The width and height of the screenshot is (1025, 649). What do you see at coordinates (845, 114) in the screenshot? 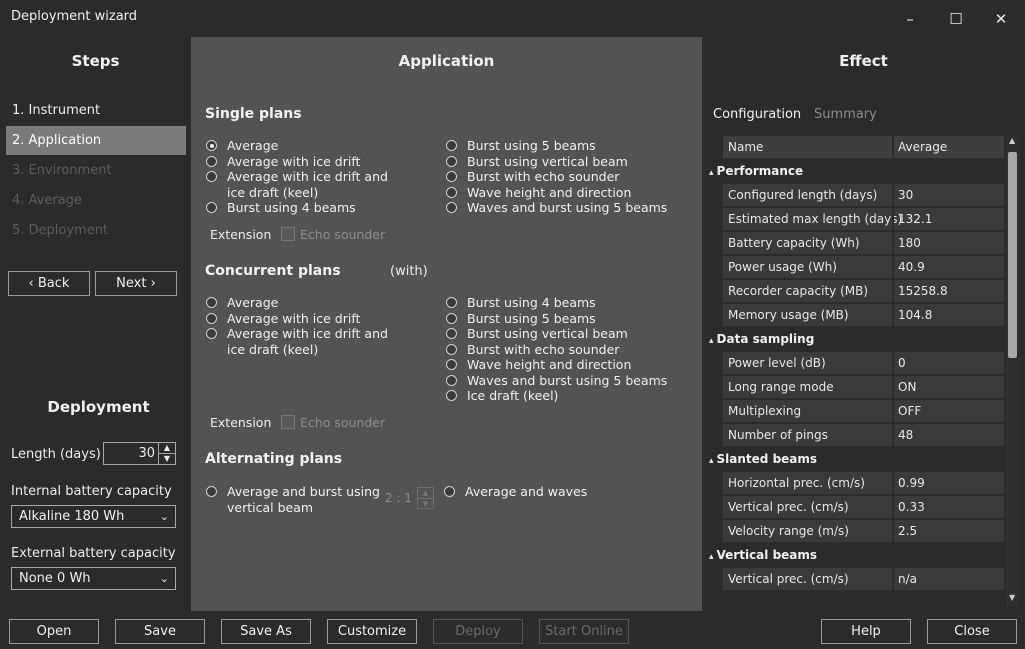
I see `tab-summary: Summary` at bounding box center [845, 114].